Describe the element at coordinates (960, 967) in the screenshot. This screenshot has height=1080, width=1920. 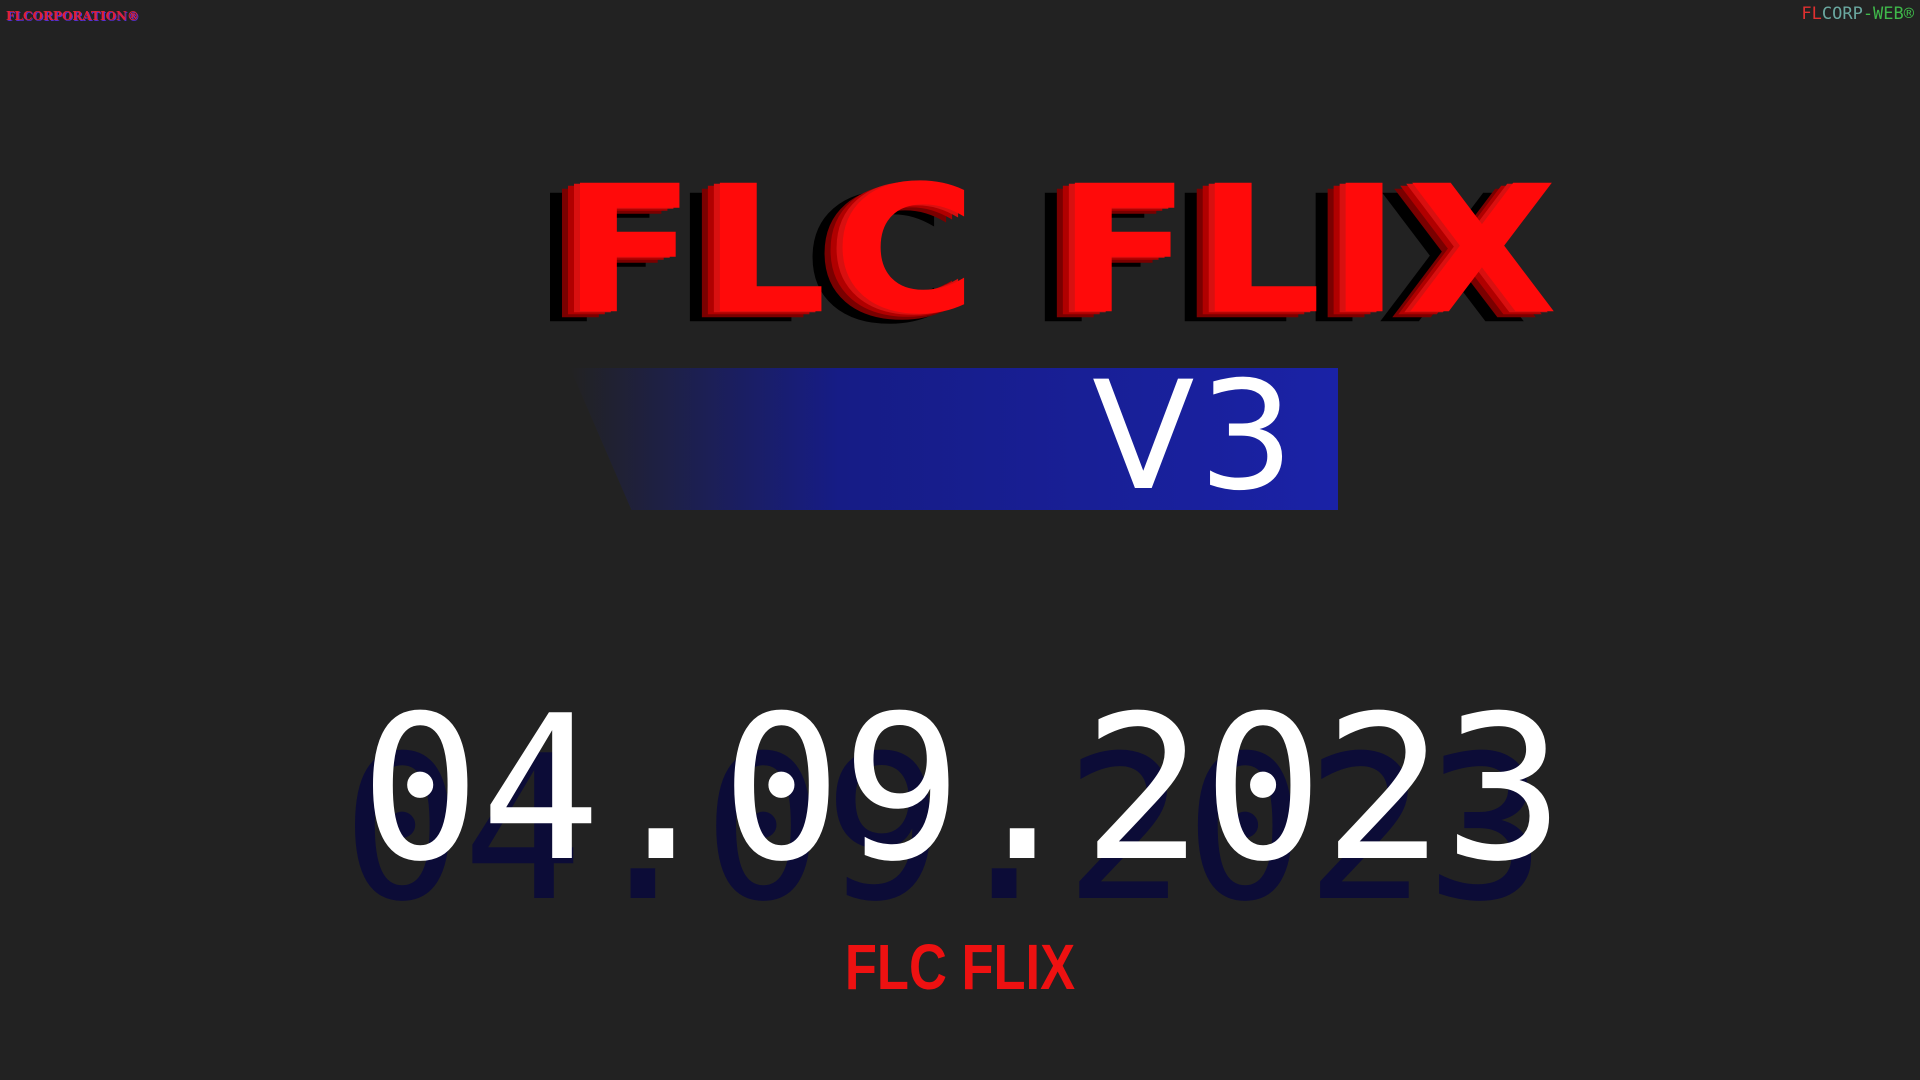
I see `footer-title: FLC FLIX` at that location.